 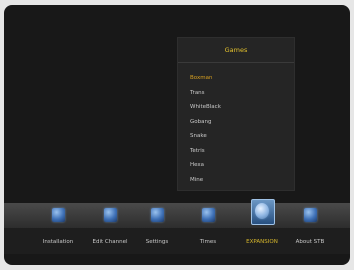 What do you see at coordinates (242, 78) in the screenshot?
I see `game-item-boxman: Boxman` at bounding box center [242, 78].